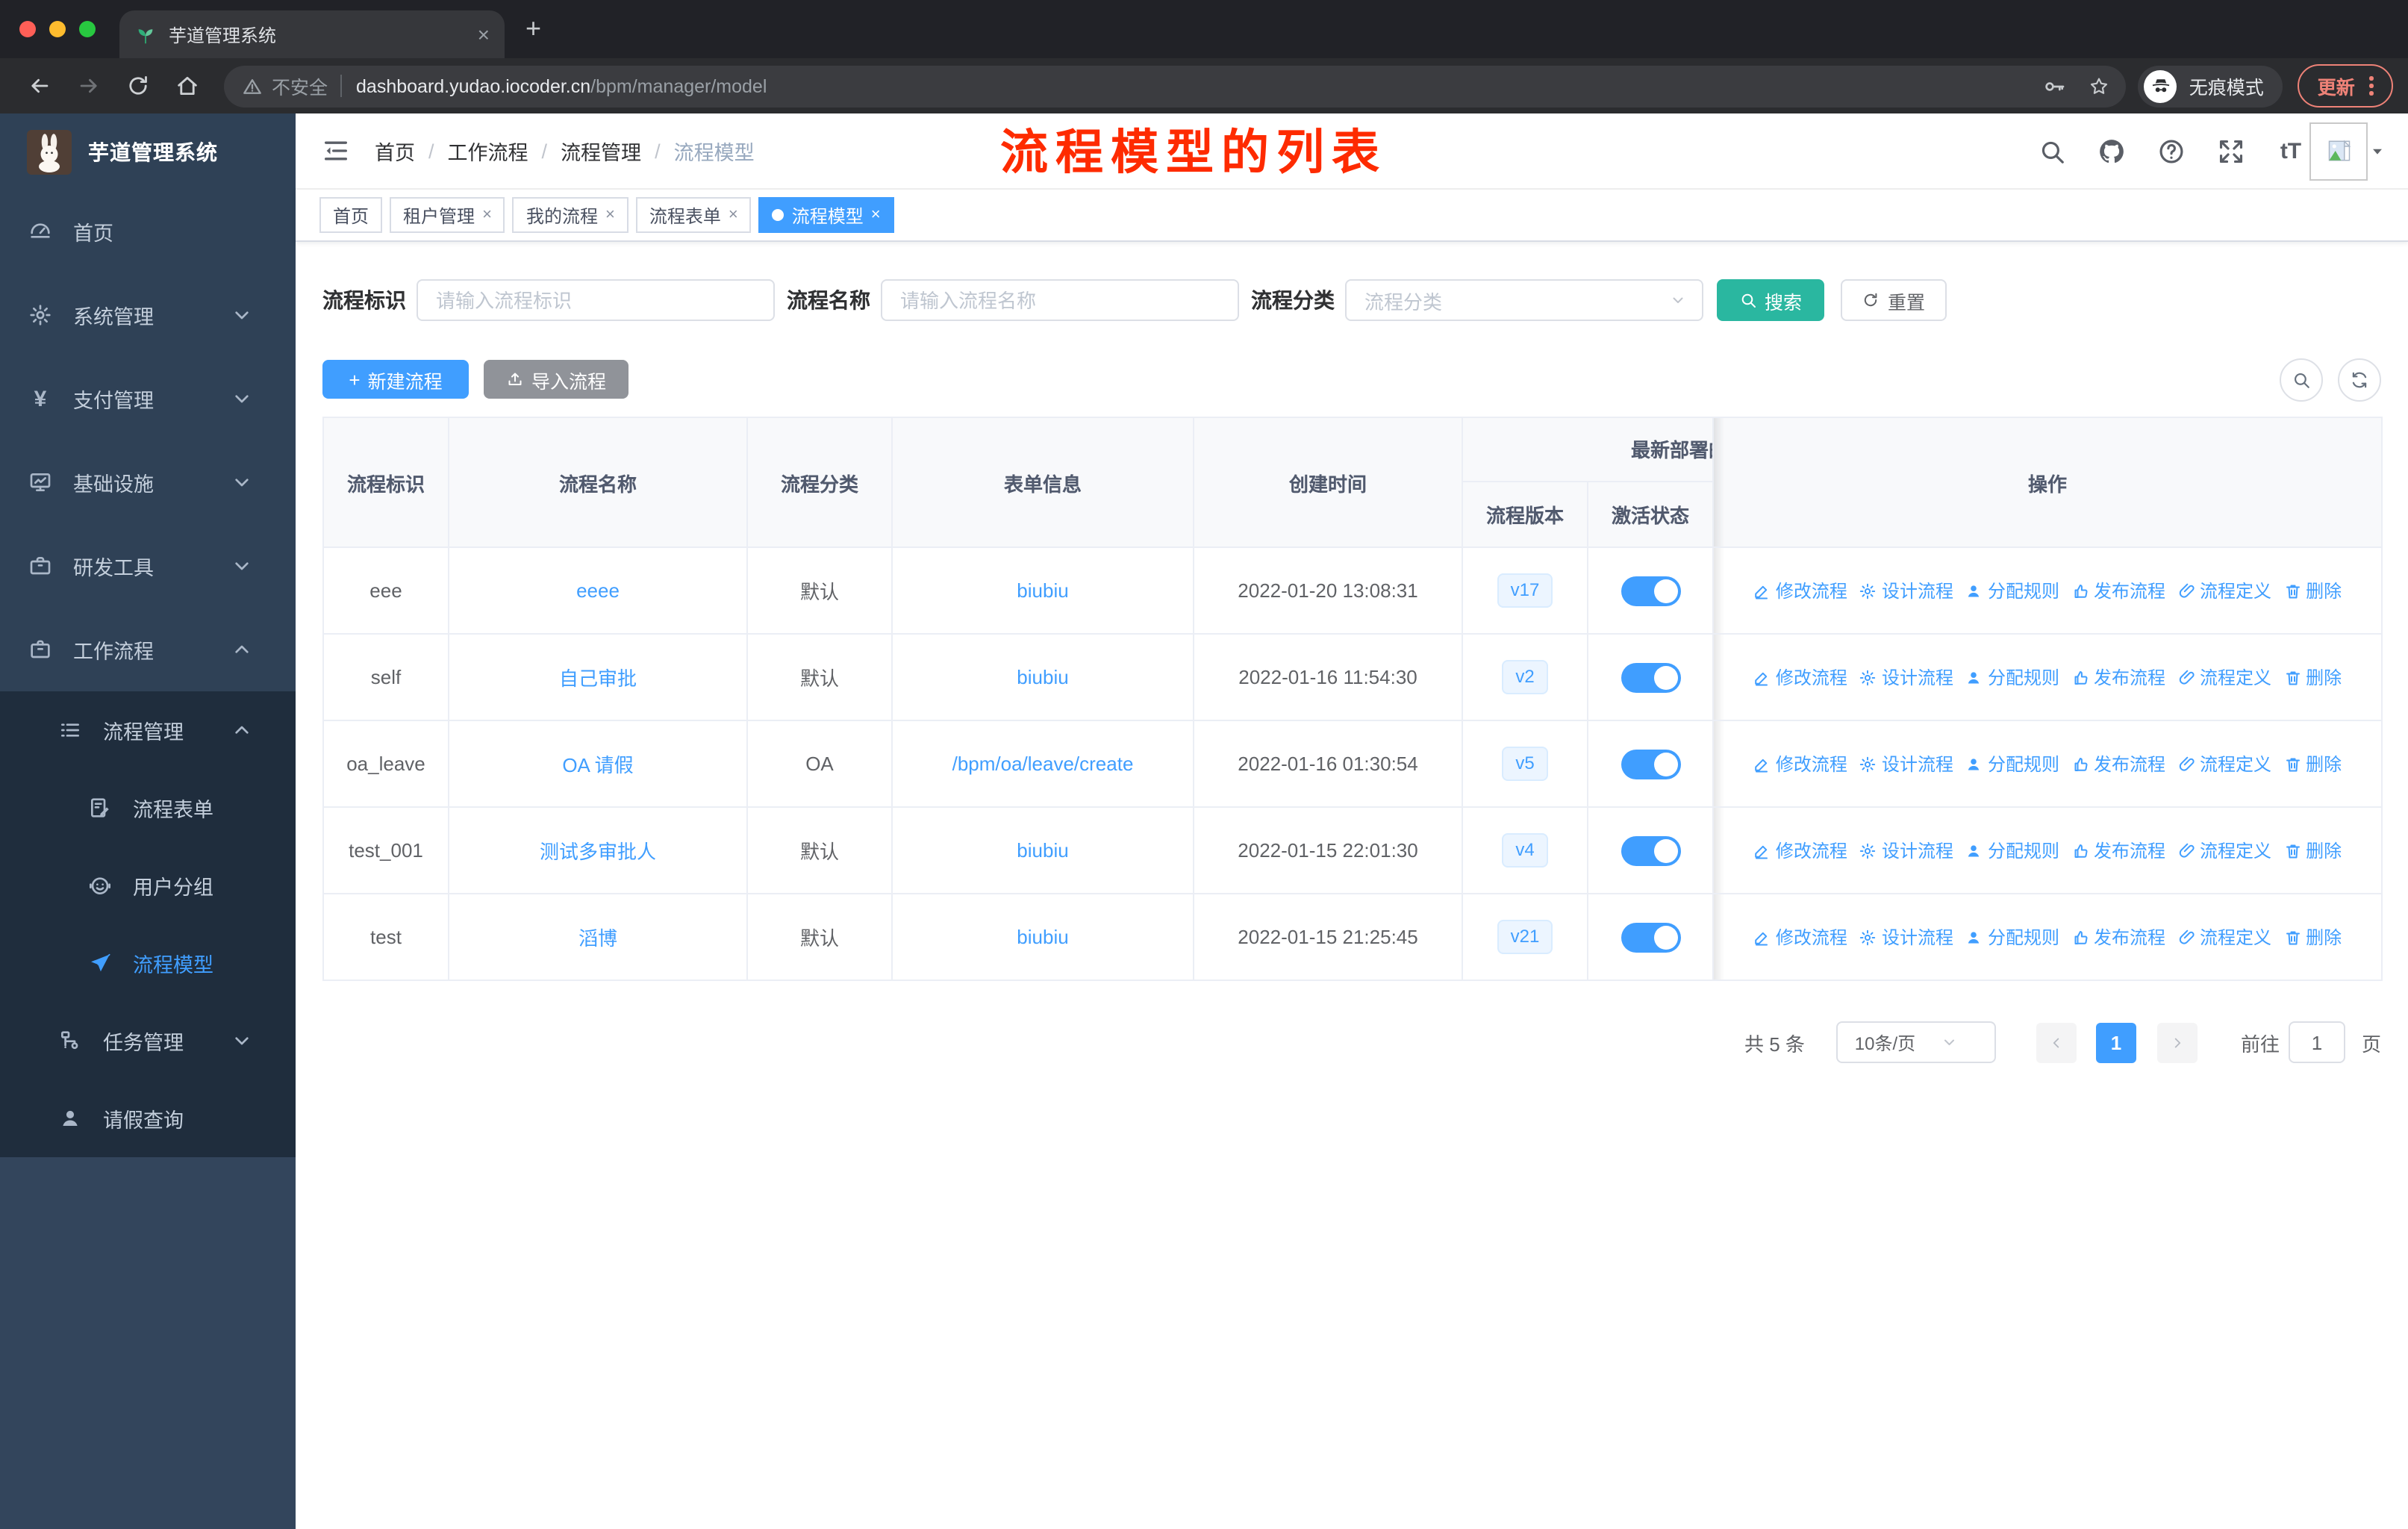 Image resolution: width=2408 pixels, height=1529 pixels. I want to click on sidebar-item-devtools: 研发工具, so click(148, 566).